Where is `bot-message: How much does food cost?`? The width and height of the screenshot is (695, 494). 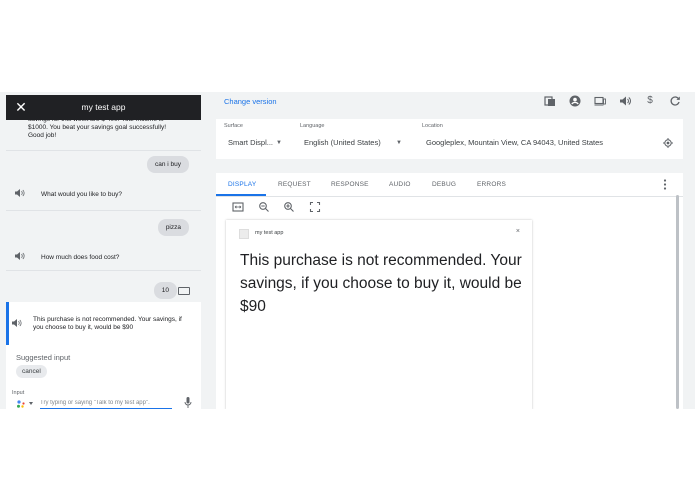 bot-message: How much does food cost? is located at coordinates (80, 257).